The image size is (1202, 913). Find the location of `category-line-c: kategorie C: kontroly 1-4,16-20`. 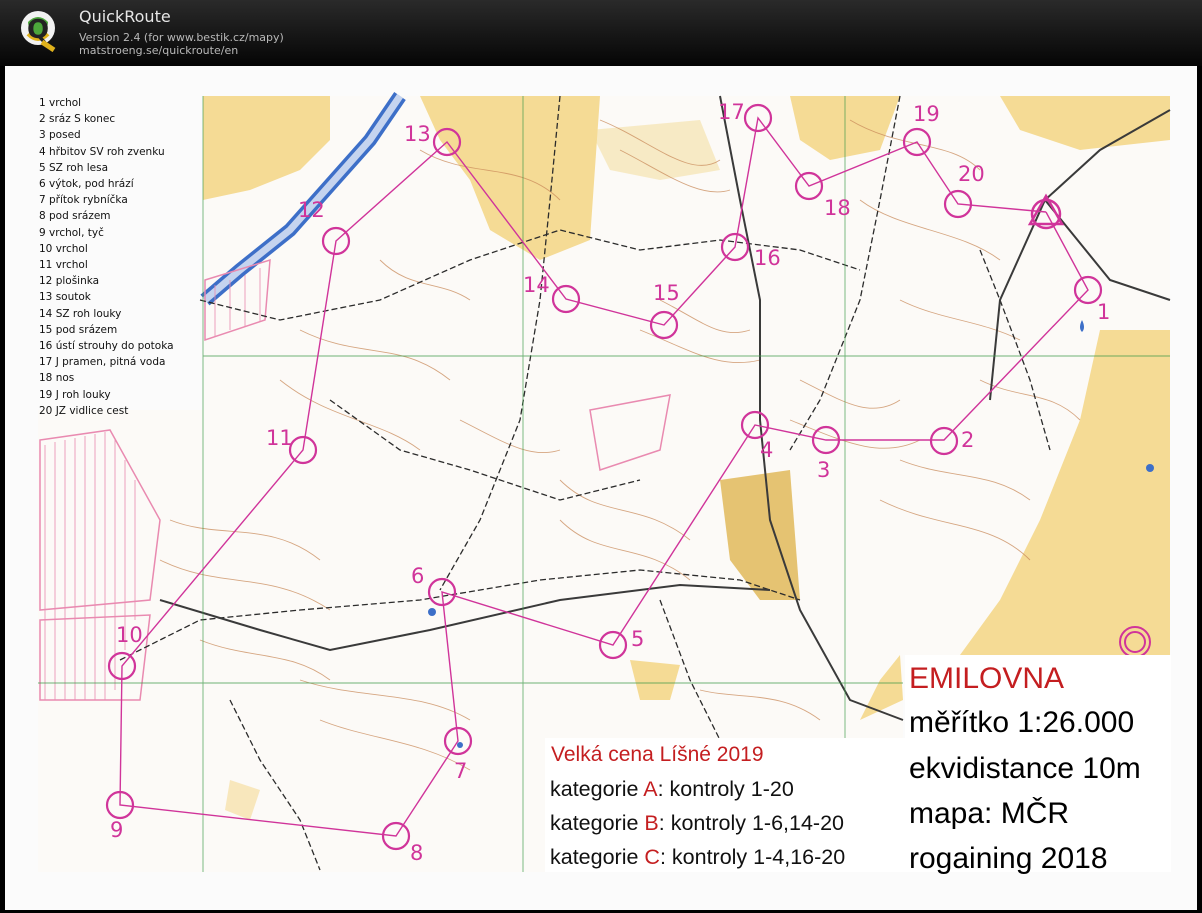

category-line-c: kategorie C: kontroly 1-4,16-20 is located at coordinates (698, 857).